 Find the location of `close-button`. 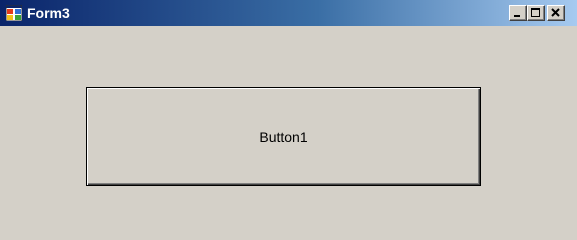

close-button is located at coordinates (556, 13).